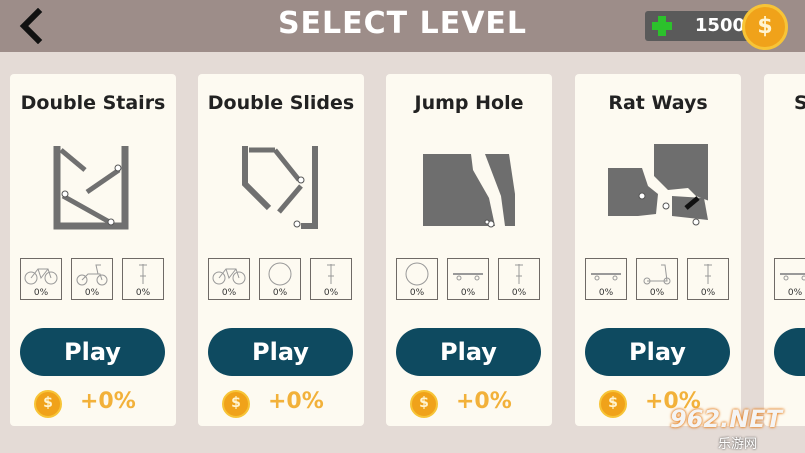 The height and width of the screenshot is (453, 805). Describe the element at coordinates (658, 103) in the screenshot. I see `level-name: Rat Ways` at that location.